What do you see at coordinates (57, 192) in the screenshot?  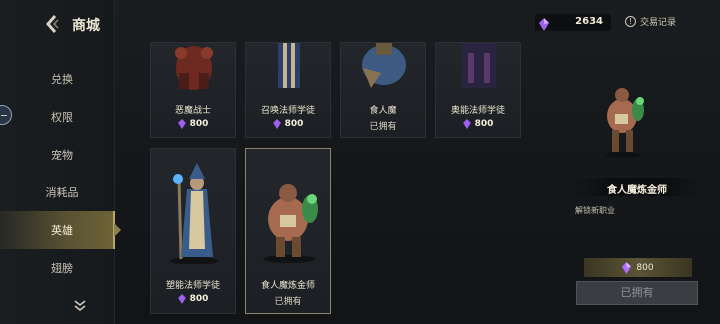 I see `nav-item-consumables: 消耗品` at bounding box center [57, 192].